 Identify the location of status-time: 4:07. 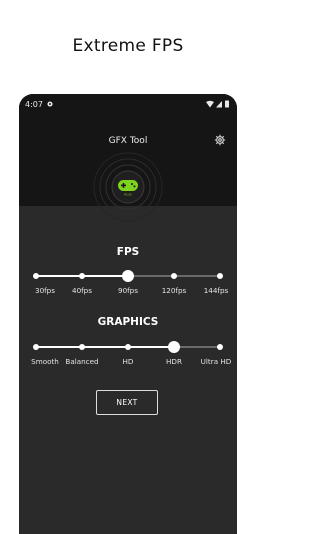
(34, 104).